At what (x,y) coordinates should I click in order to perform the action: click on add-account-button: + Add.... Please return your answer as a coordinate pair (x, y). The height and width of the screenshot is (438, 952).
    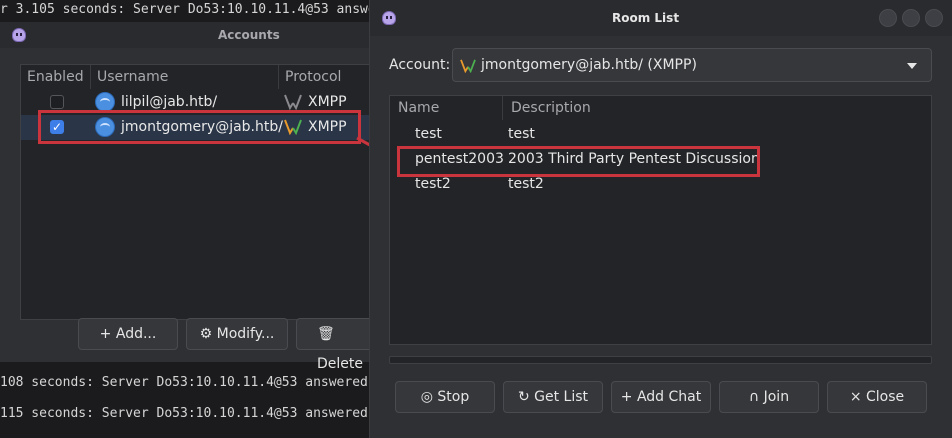
    Looking at the image, I should click on (128, 334).